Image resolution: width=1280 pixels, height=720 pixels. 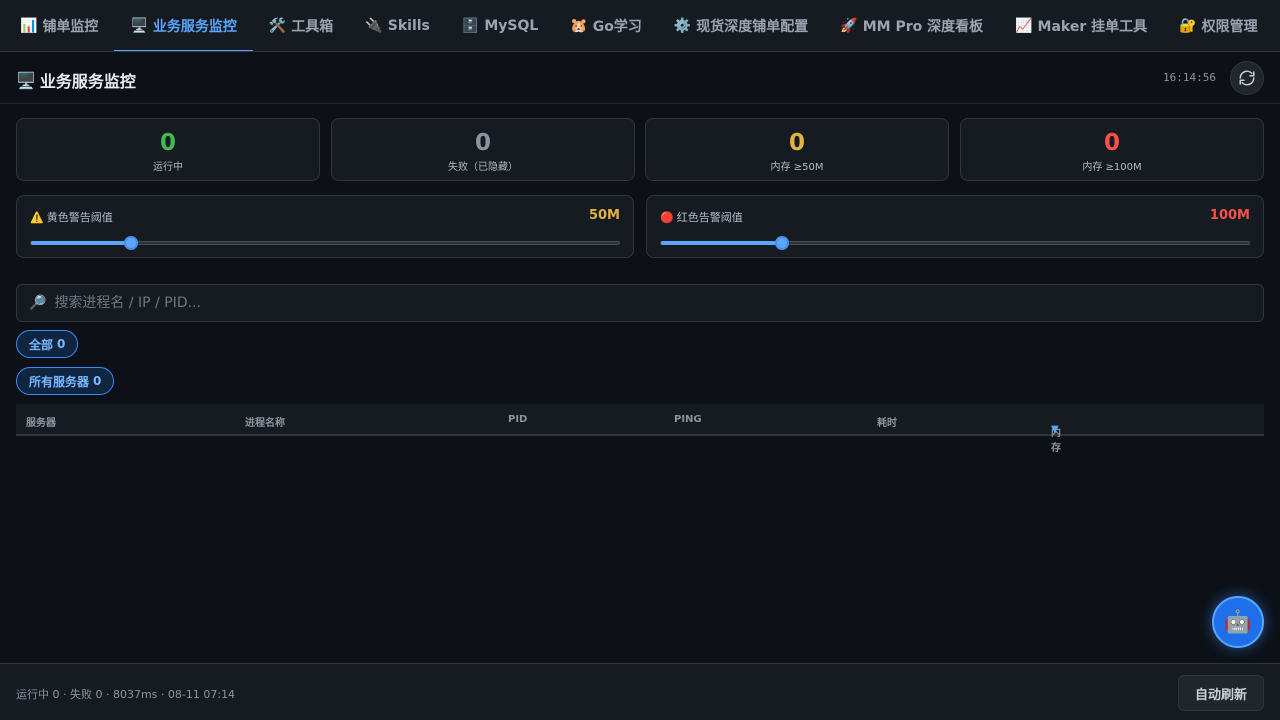 I want to click on yellow-threshold-label: ⚠️ 黄色警告阈值, so click(x=71, y=217).